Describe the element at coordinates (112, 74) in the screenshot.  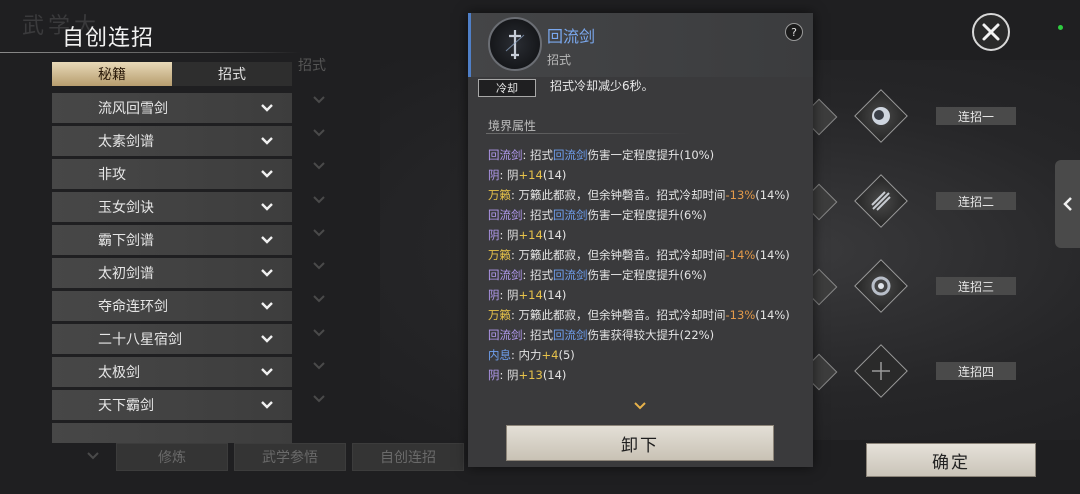
I see `tab-secret-book: 秘籍` at that location.